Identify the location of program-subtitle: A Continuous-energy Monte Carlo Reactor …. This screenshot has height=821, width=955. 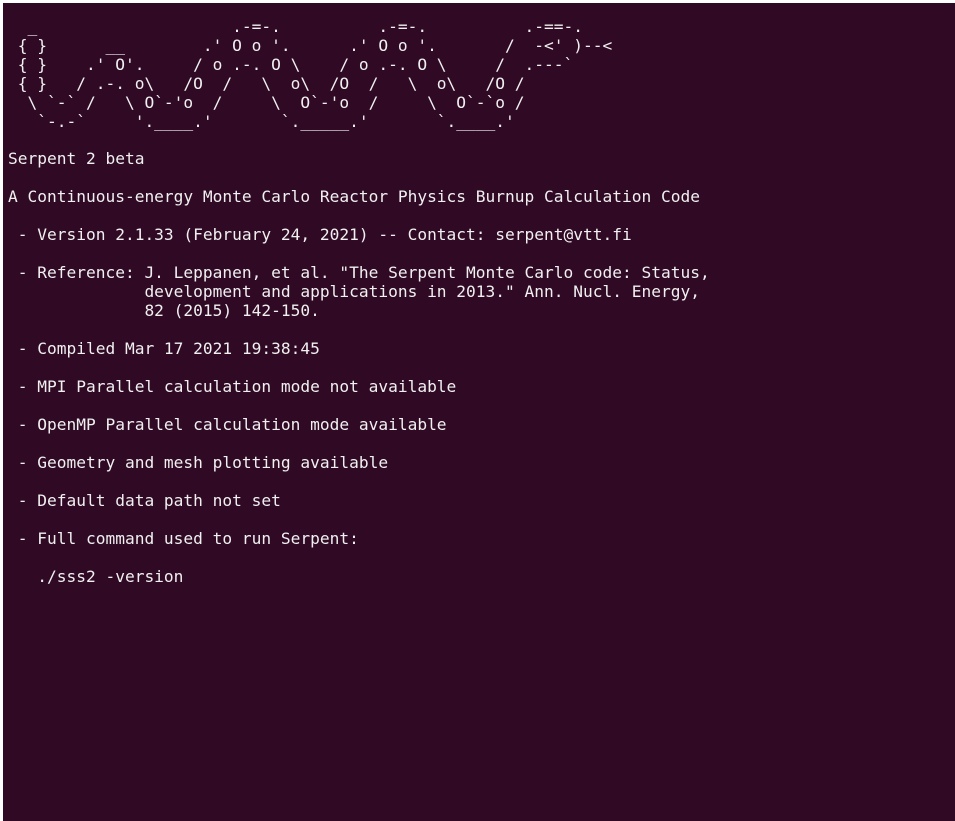
(354, 196).